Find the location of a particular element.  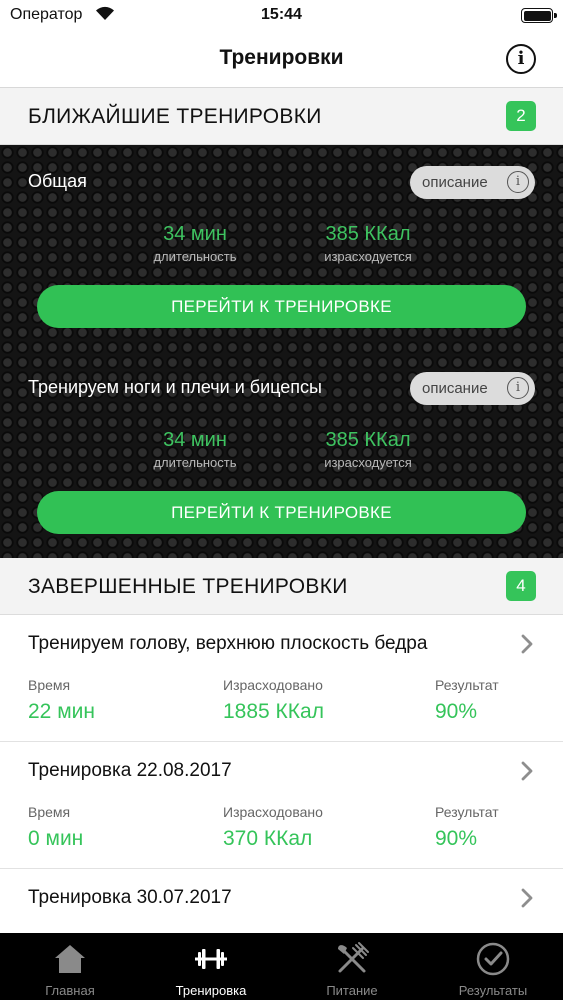

home-icon is located at coordinates (70, 959).